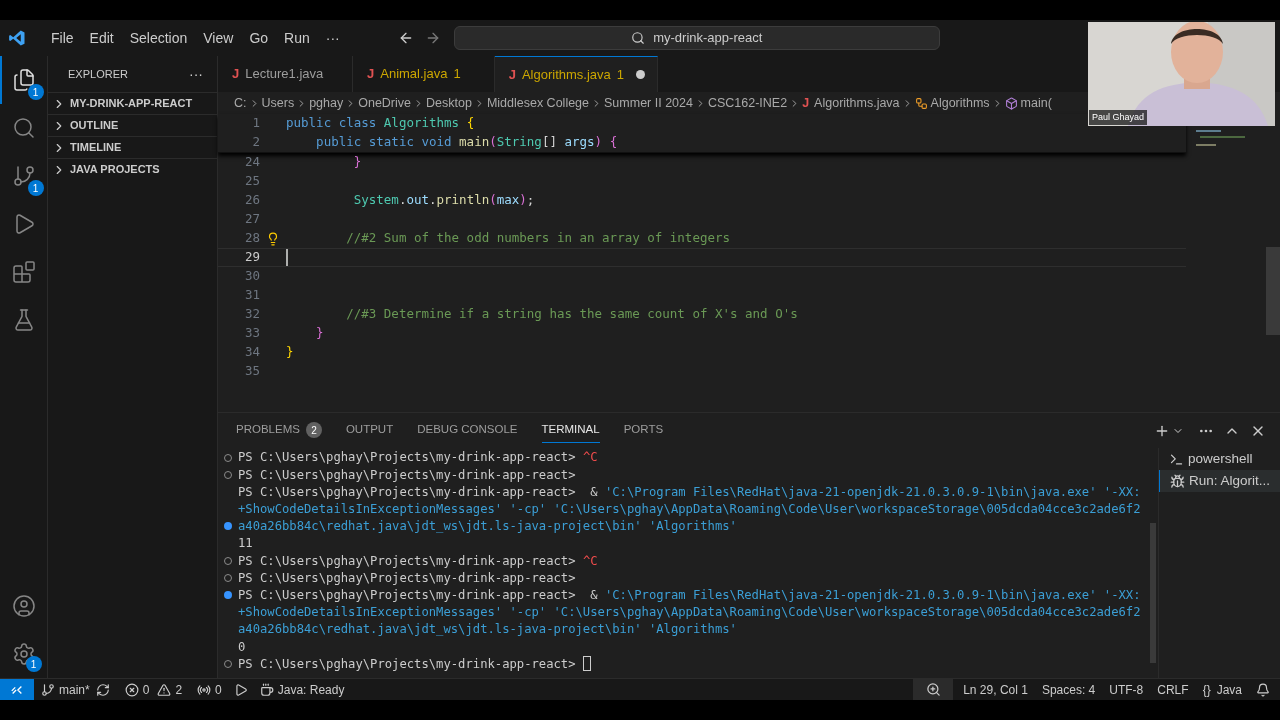 The width and height of the screenshot is (1280, 720). Describe the element at coordinates (1068, 689) in the screenshot. I see `indentation-button: Spaces: 4` at that location.